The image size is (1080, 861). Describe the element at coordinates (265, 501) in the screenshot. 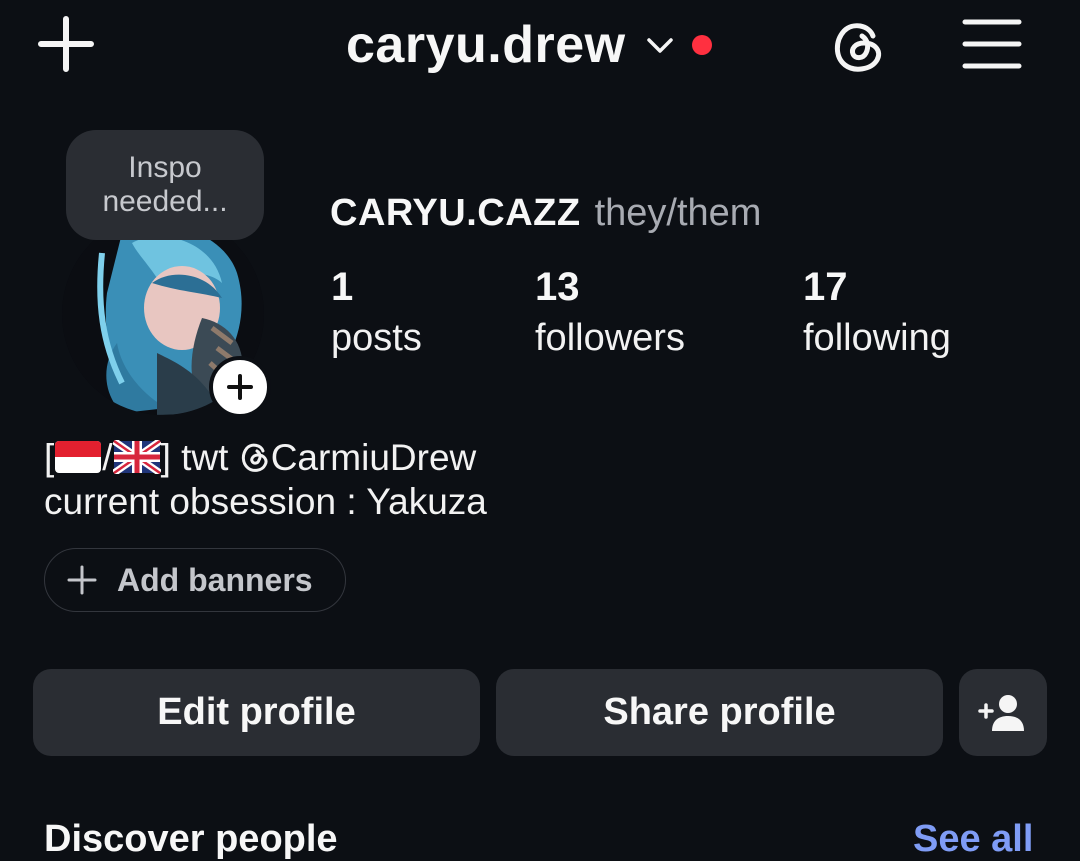

I see `bio-line-2: current obsession : Yakuza` at that location.